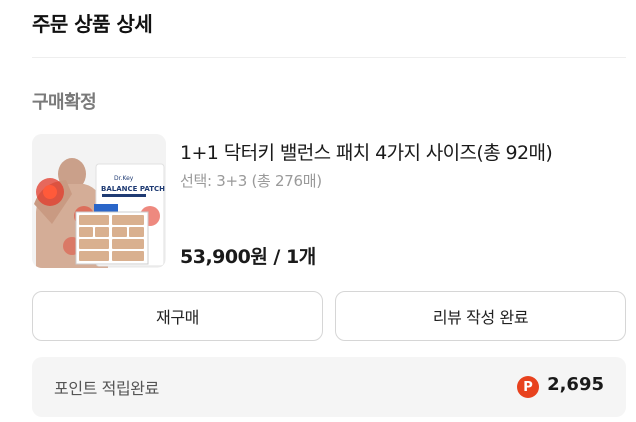  What do you see at coordinates (480, 316) in the screenshot?
I see `review-complete-button: 리뷰 작성 완료` at bounding box center [480, 316].